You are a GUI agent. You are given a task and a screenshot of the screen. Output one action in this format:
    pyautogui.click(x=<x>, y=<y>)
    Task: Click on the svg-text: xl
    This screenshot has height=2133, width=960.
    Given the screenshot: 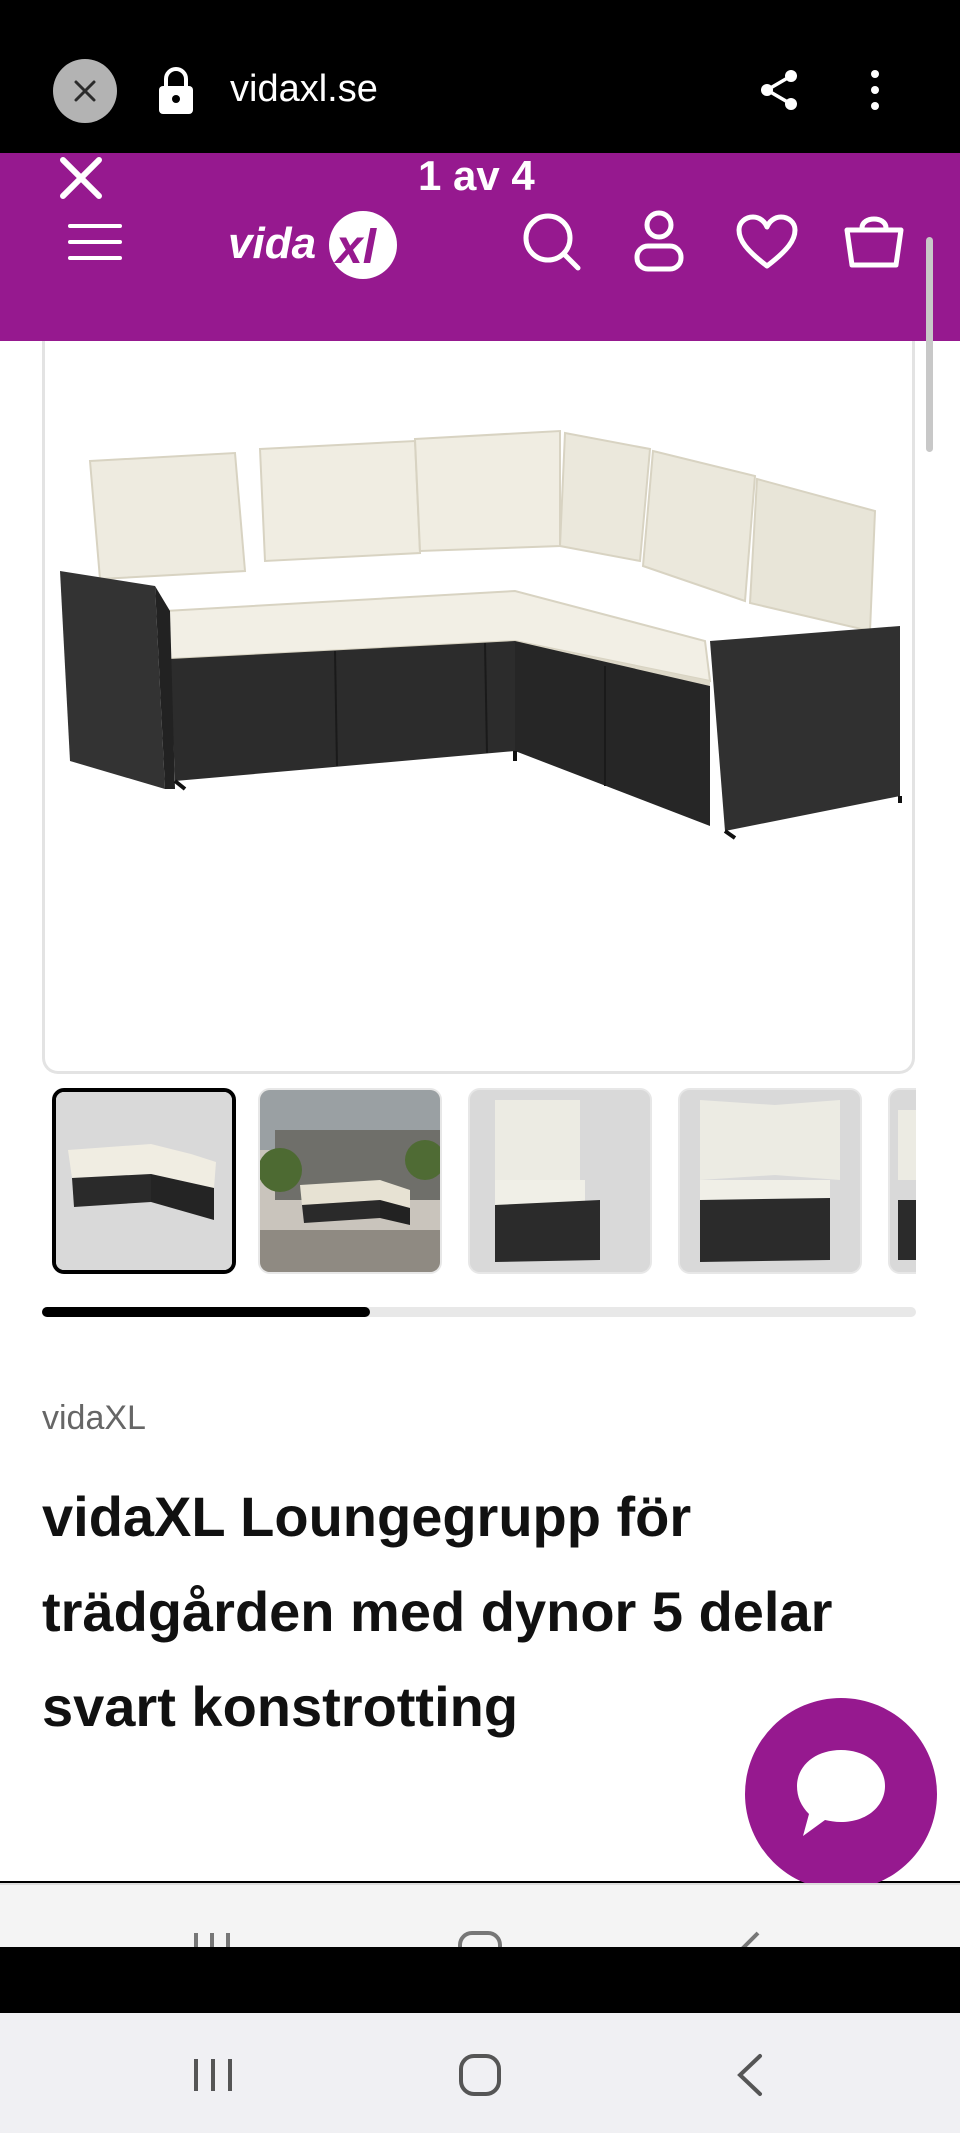 What is the action you would take?
    pyautogui.click(x=355, y=247)
    